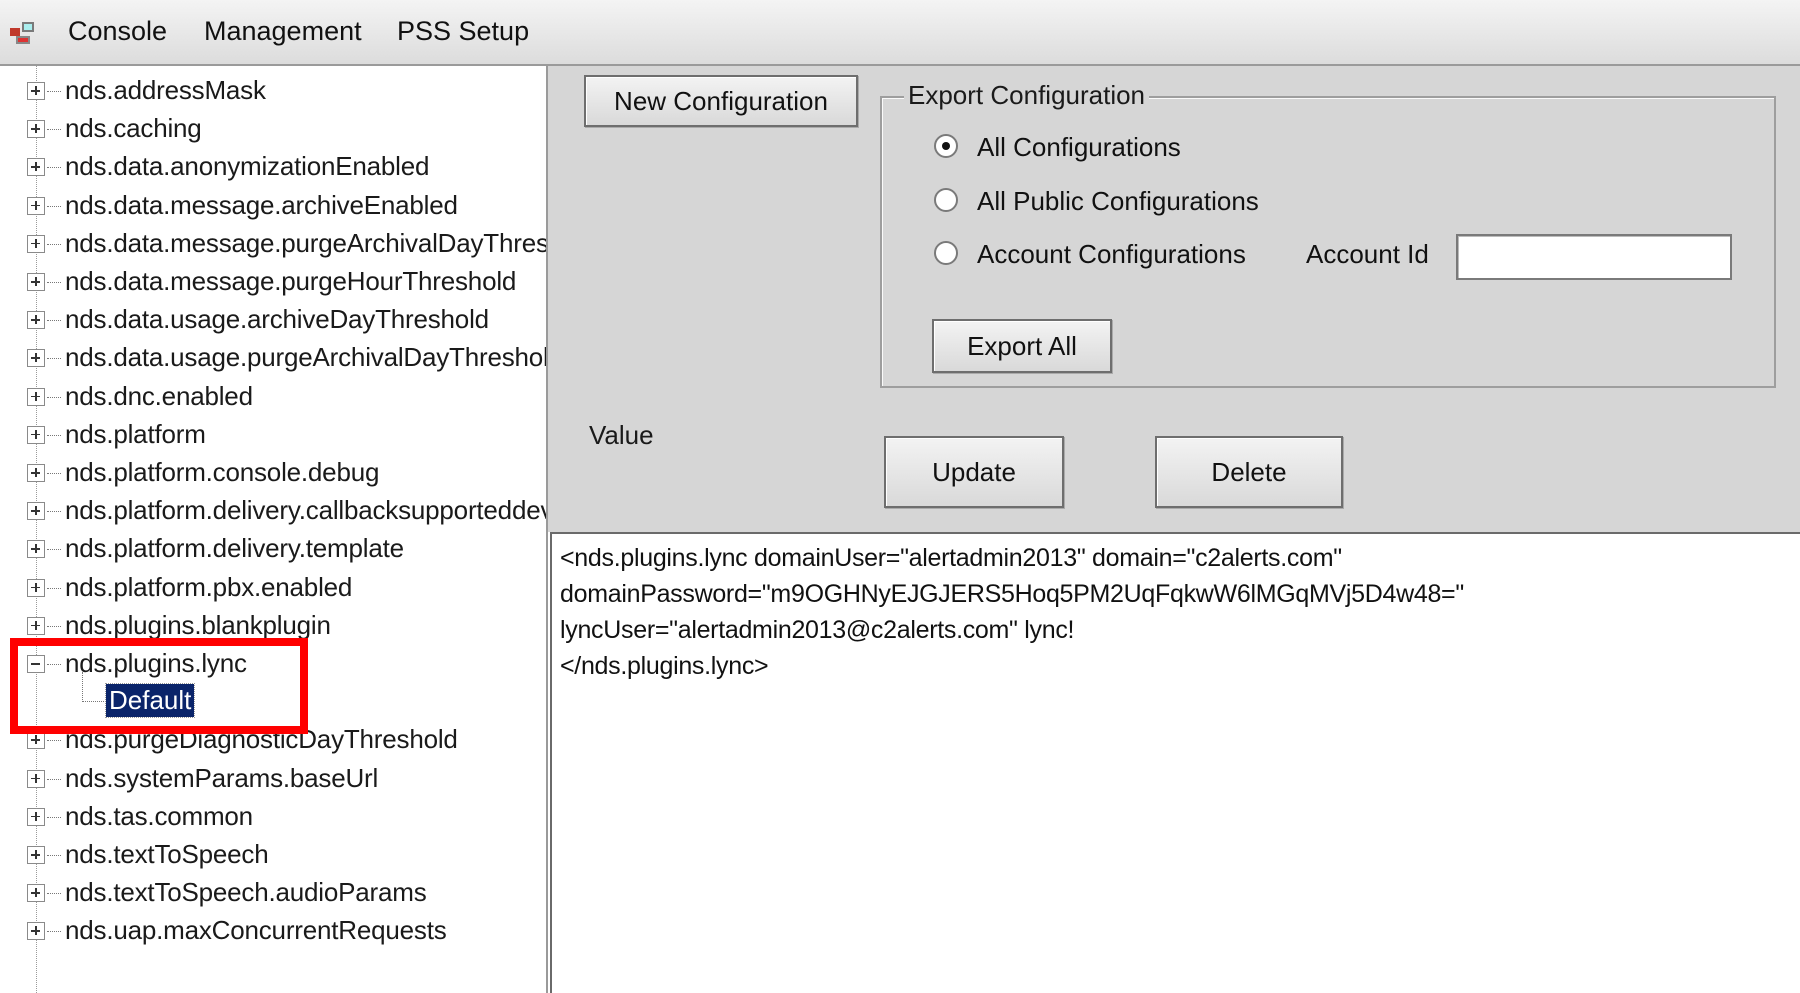 The height and width of the screenshot is (993, 1800). What do you see at coordinates (246, 892) in the screenshot?
I see `tree-node-label: nds.textToSpeech.audioParams` at bounding box center [246, 892].